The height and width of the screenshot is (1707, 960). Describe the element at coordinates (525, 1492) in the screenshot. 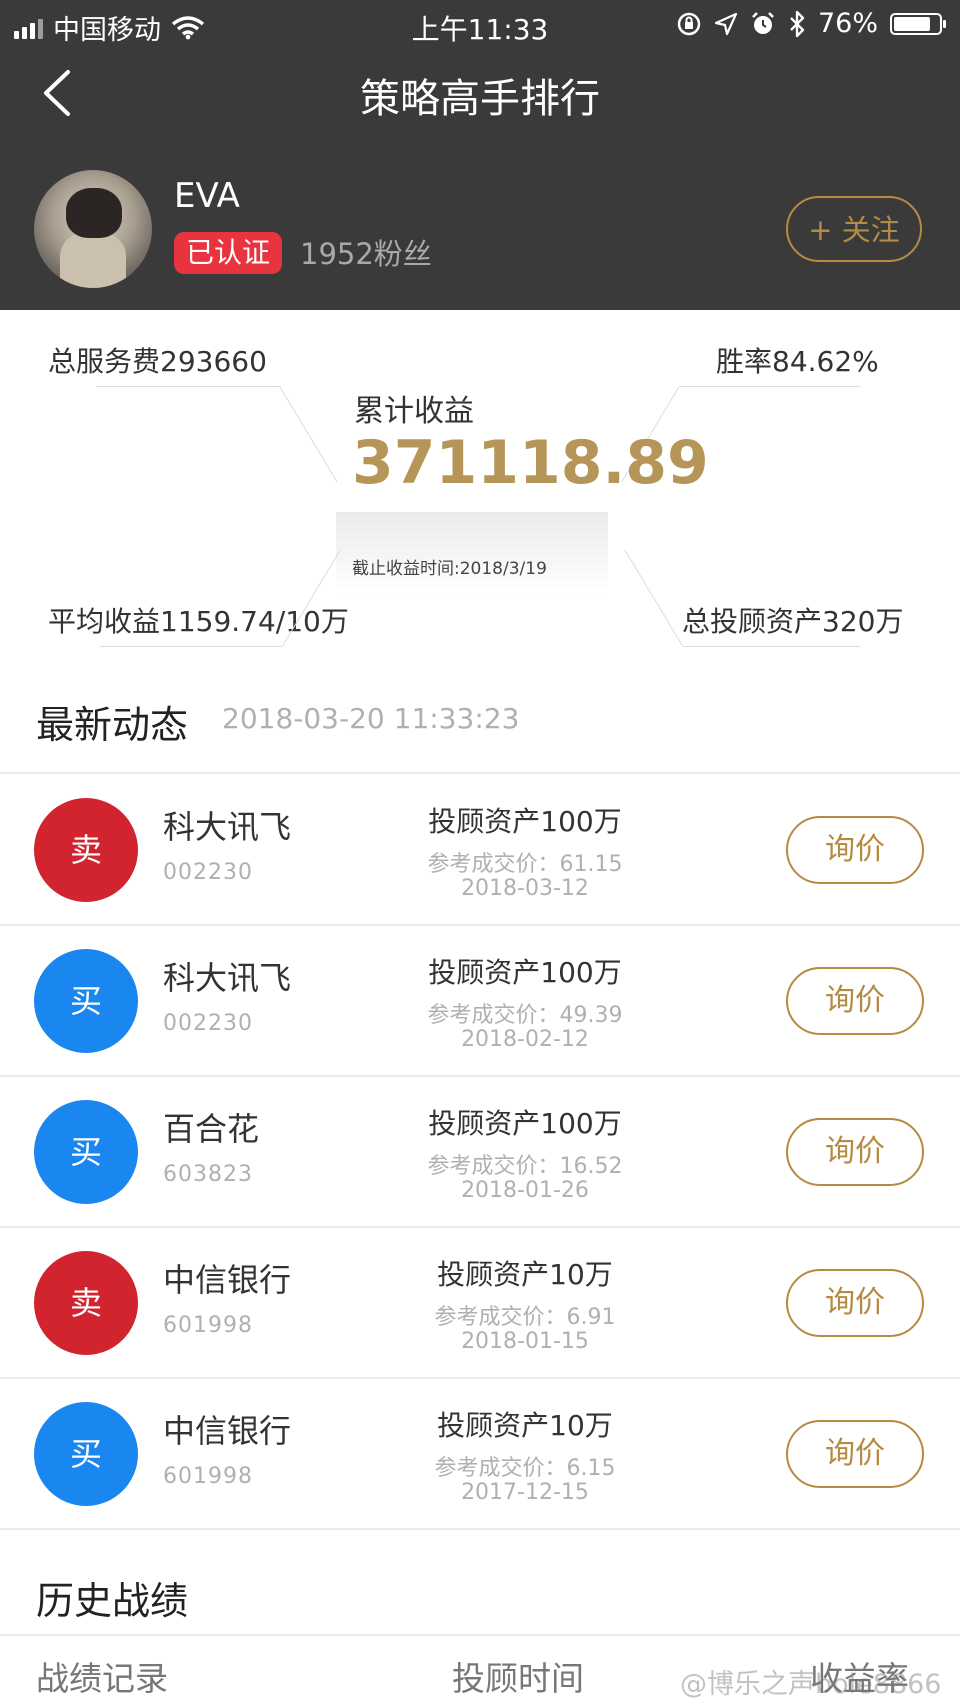

I see `trade-date: 2017-12-15` at that location.